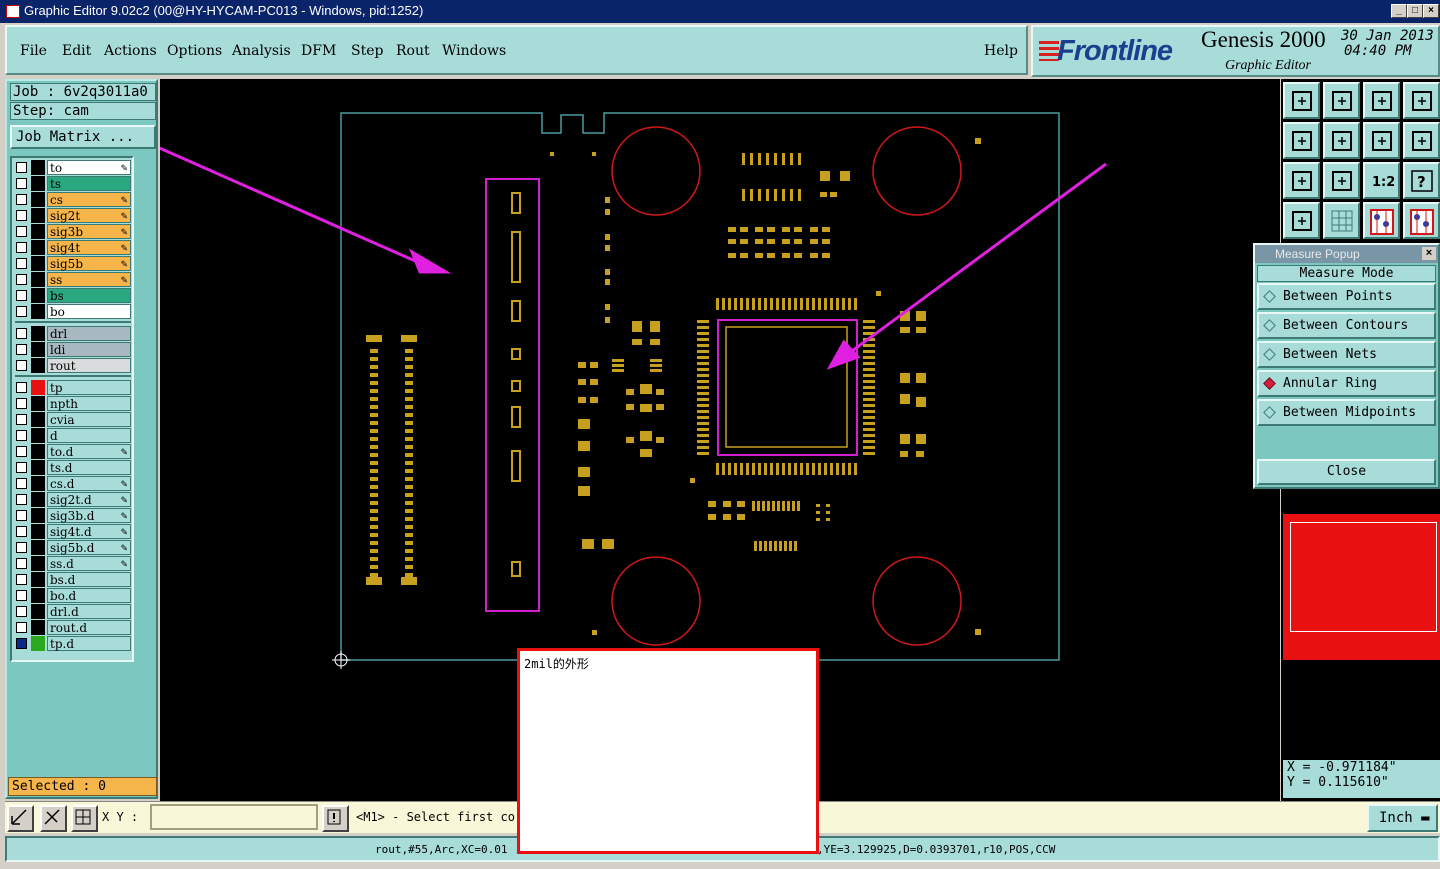  I want to click on layer-row: d, so click(73, 435).